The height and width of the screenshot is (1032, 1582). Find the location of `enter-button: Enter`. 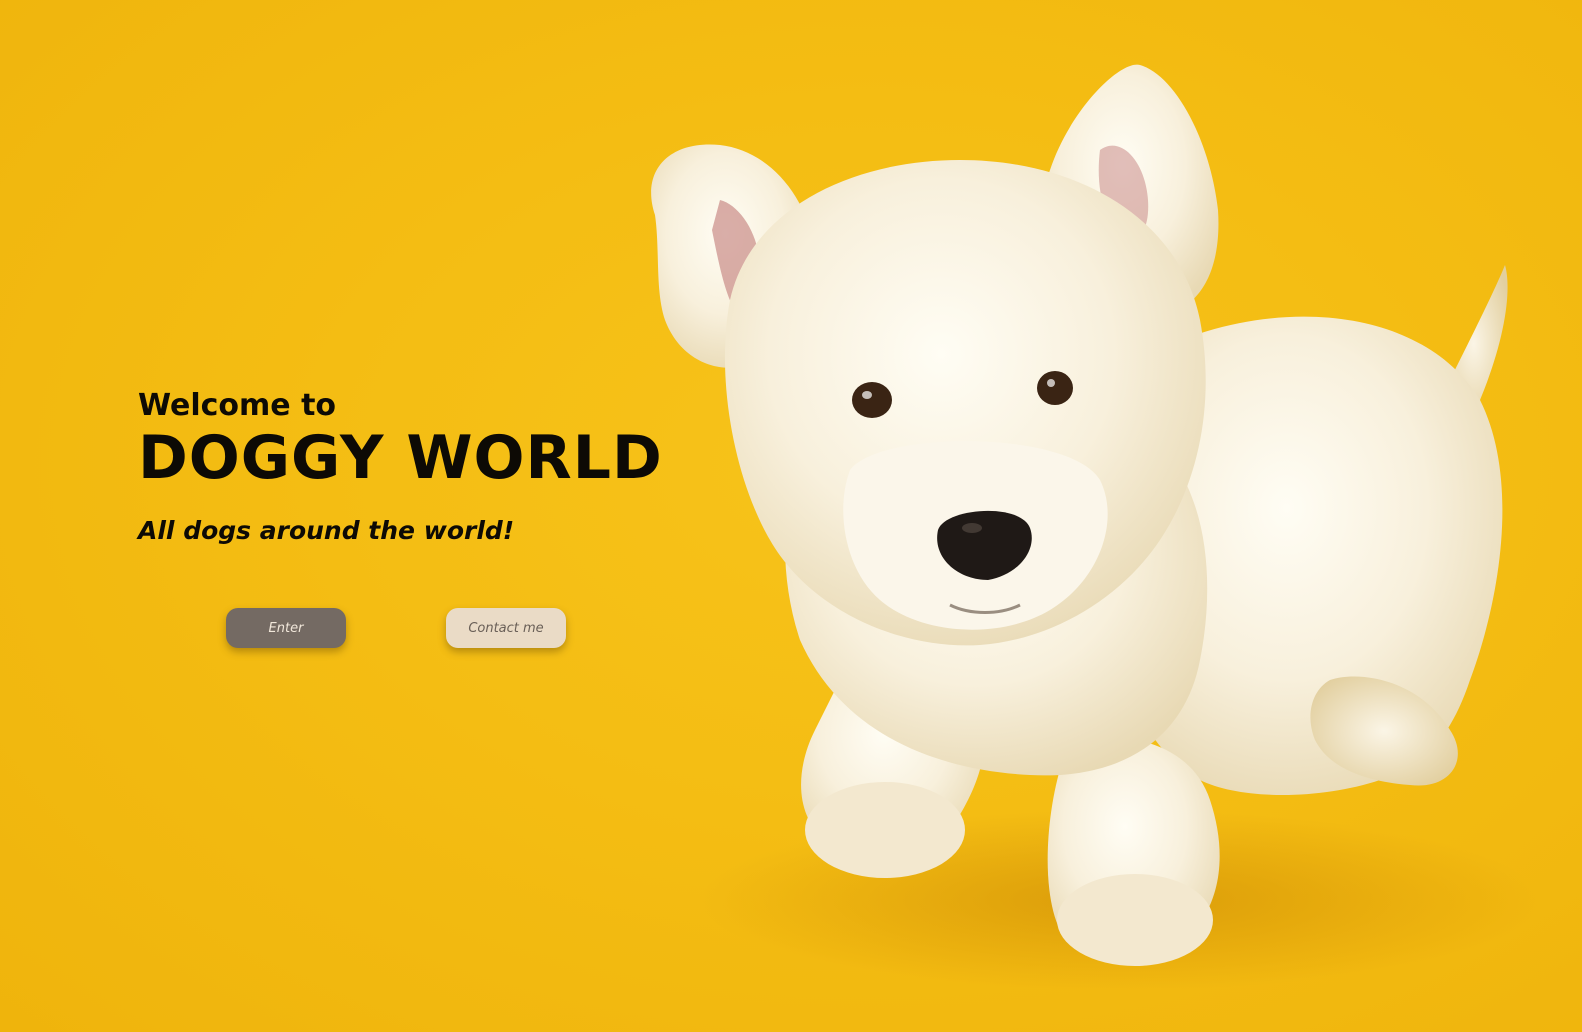

enter-button: Enter is located at coordinates (286, 628).